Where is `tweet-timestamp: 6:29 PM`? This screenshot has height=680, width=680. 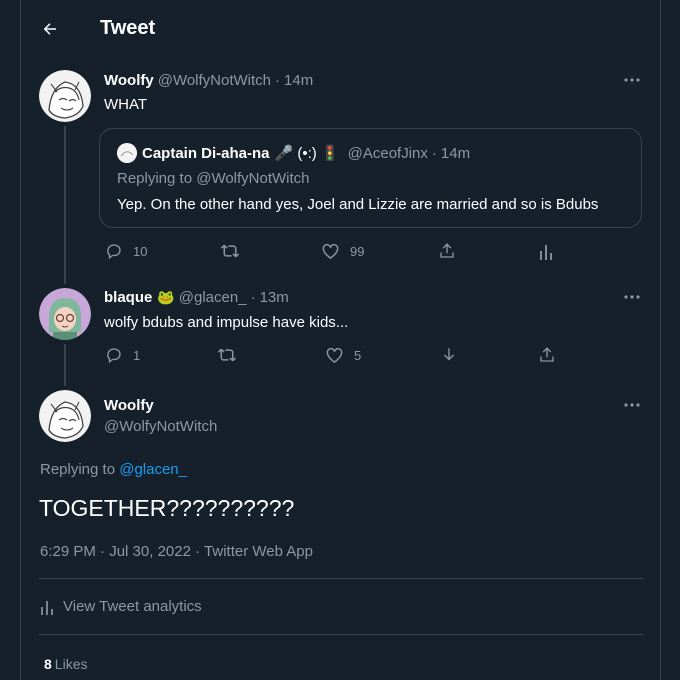 tweet-timestamp: 6:29 PM is located at coordinates (68, 551).